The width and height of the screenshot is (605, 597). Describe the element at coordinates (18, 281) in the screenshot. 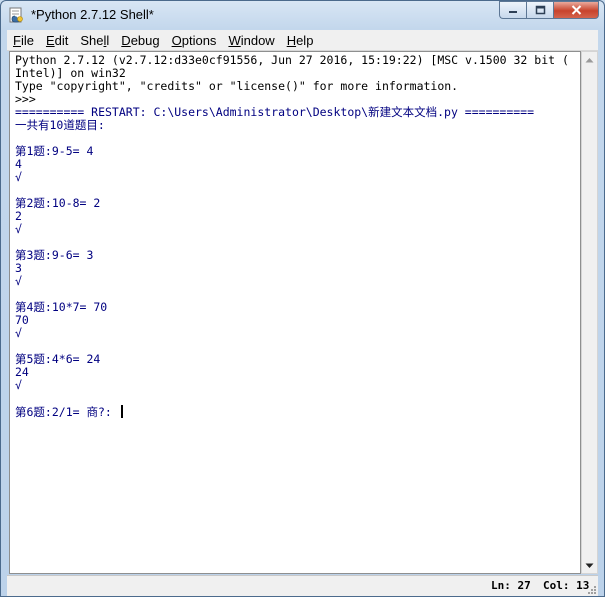

I see `check-mark-3: √` at that location.